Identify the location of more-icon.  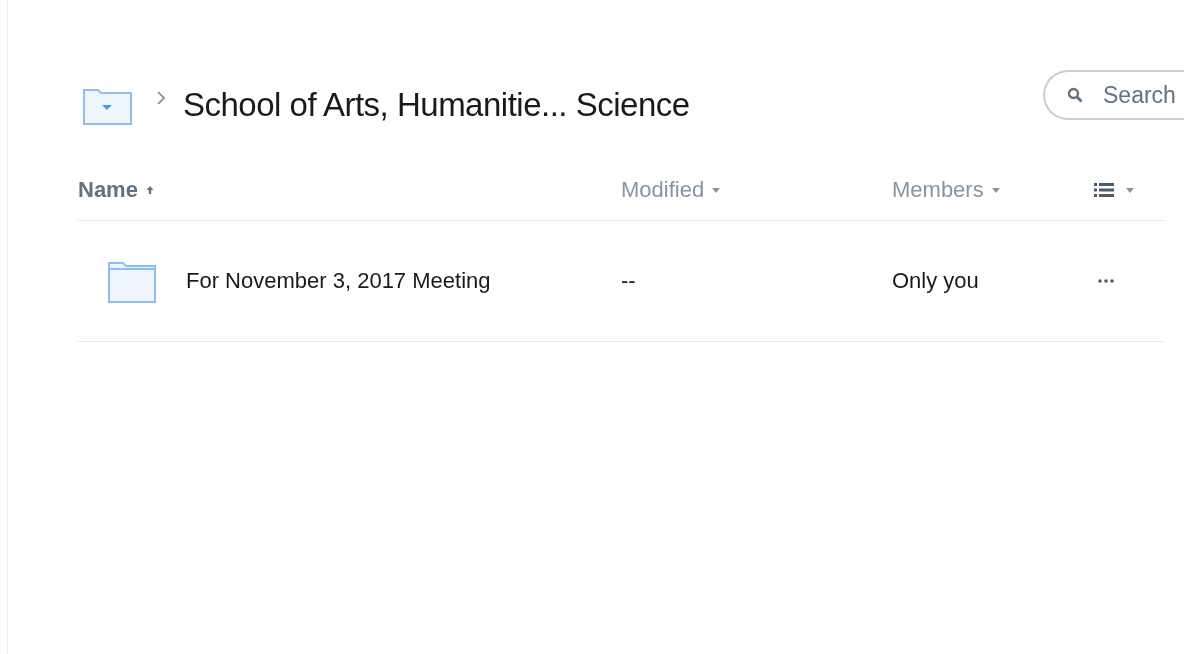
(1106, 281).